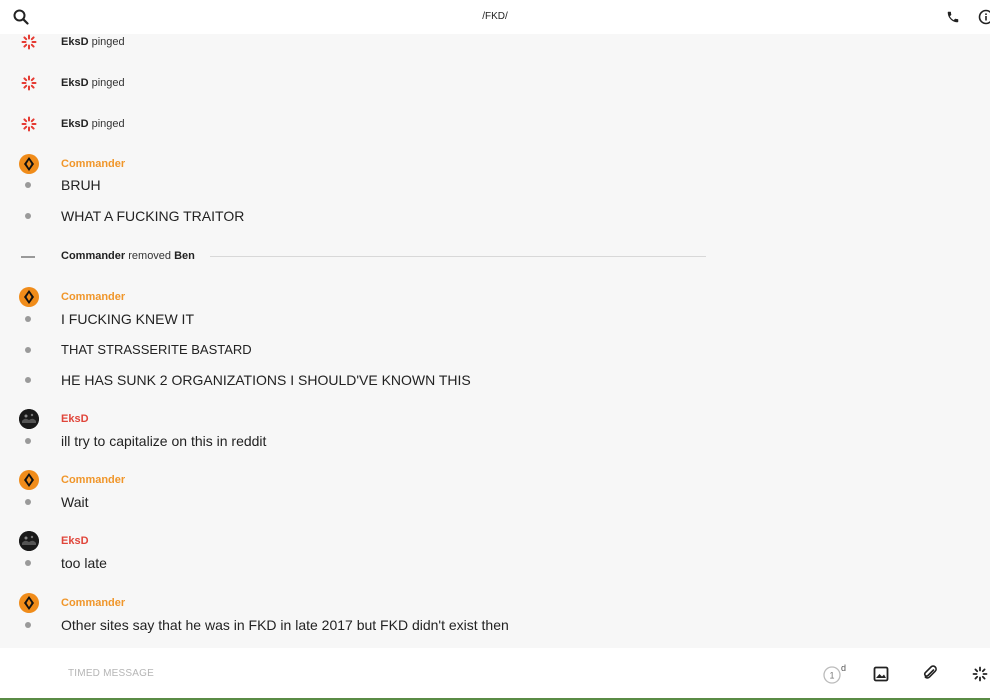 The height and width of the screenshot is (700, 990). Describe the element at coordinates (128, 256) in the screenshot. I see `removal-text: Commander removed Ben` at that location.